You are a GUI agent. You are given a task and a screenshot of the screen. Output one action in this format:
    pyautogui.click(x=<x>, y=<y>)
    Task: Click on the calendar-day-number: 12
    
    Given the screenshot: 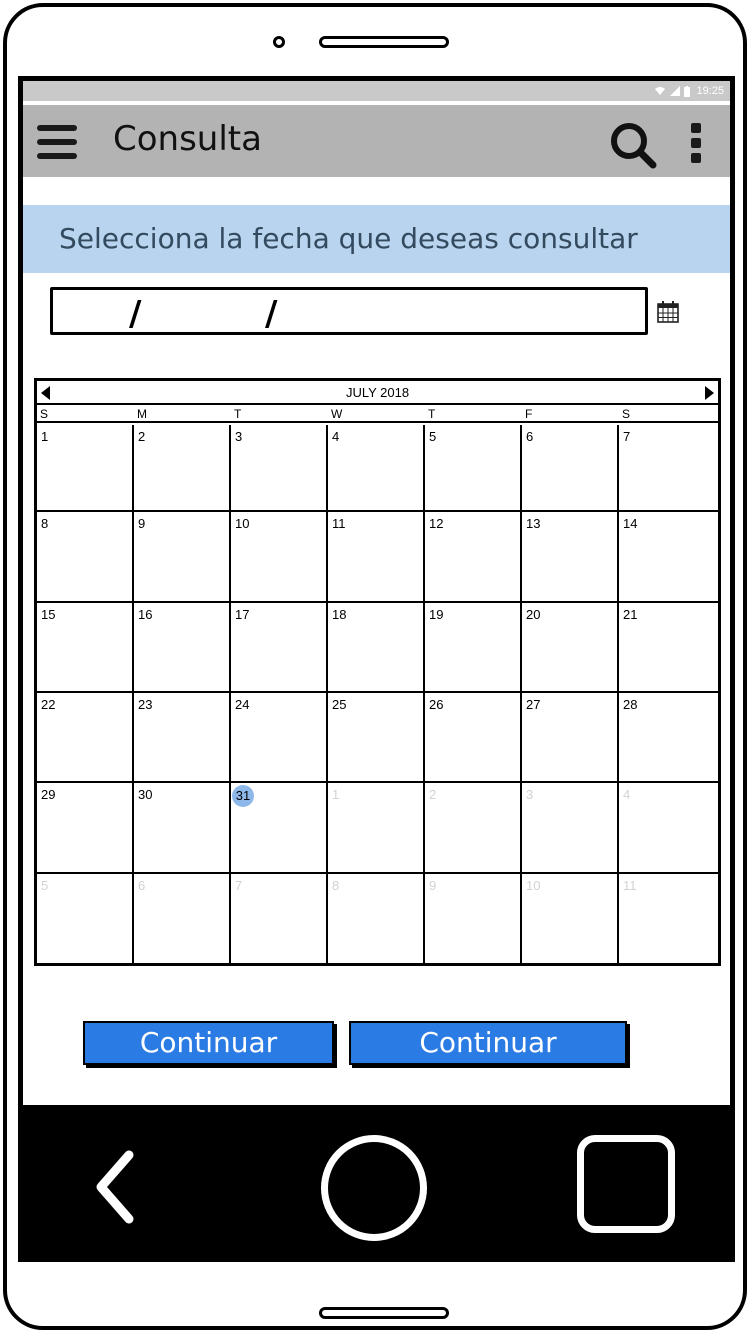 What is the action you would take?
    pyautogui.click(x=436, y=523)
    